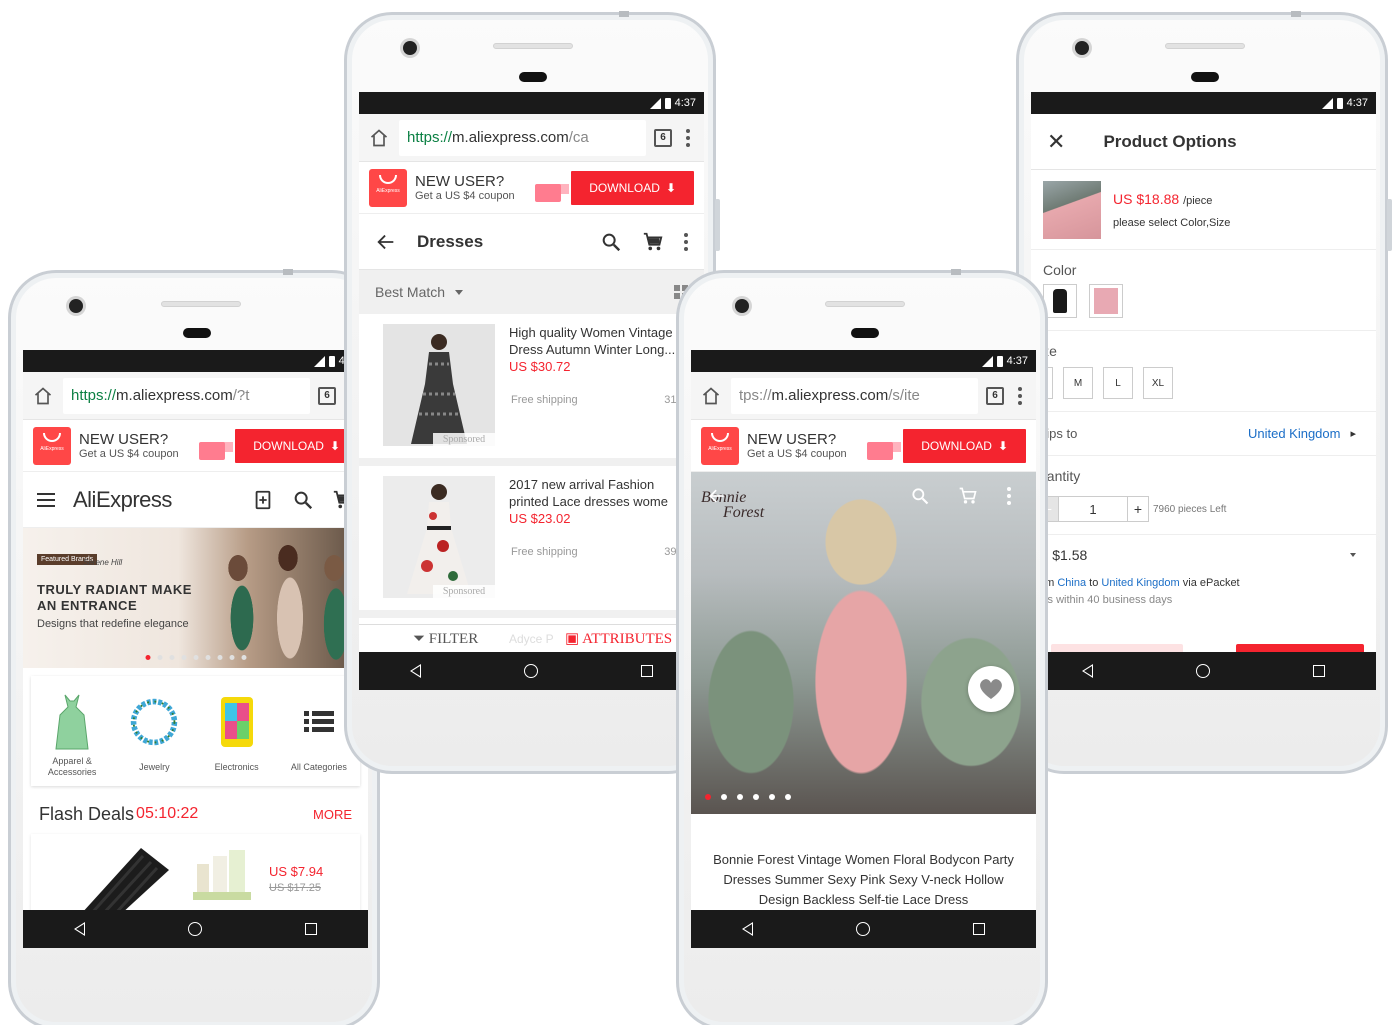 The height and width of the screenshot is (1025, 1397). Describe the element at coordinates (578, 137) in the screenshot. I see `url-path: /ca` at that location.